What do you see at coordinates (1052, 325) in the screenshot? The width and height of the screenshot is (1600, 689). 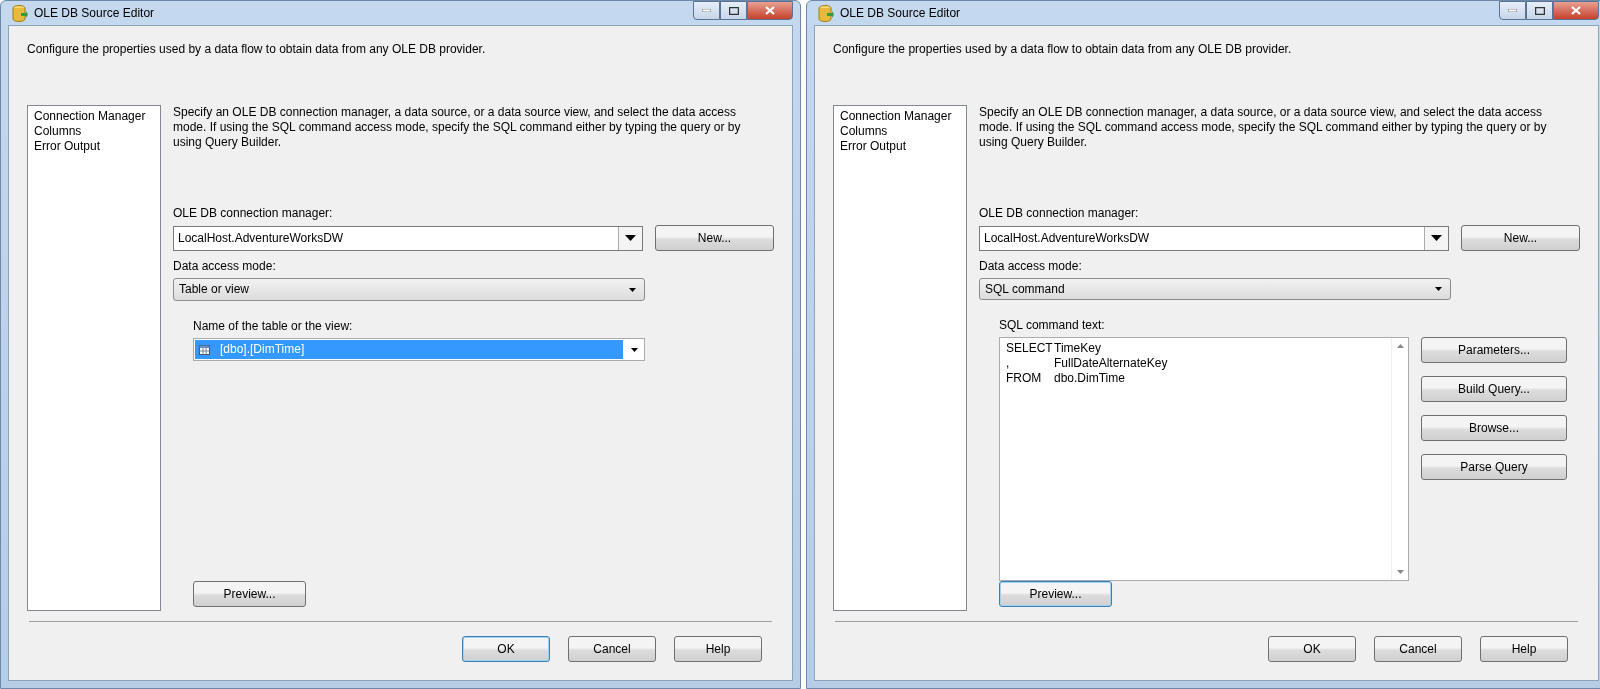 I see `field-label: SQL command text:` at bounding box center [1052, 325].